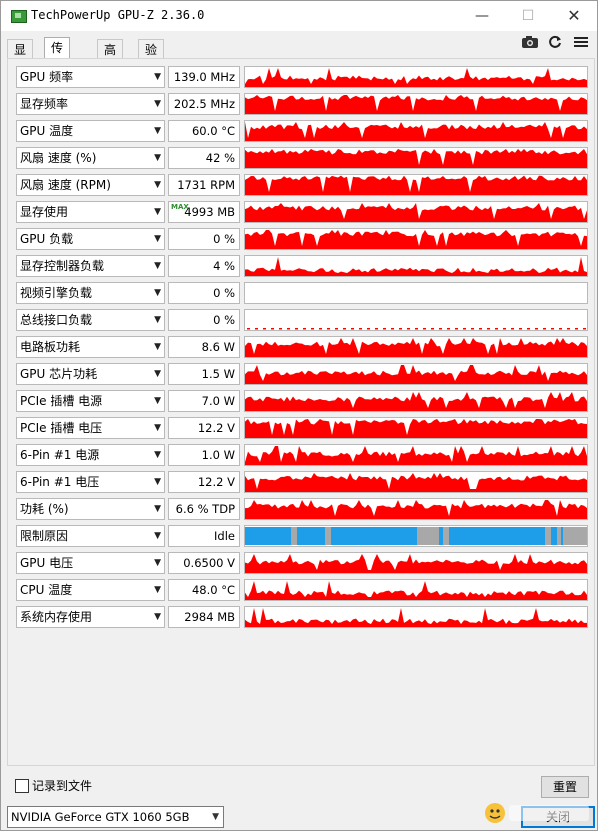  I want to click on sensor-row: 显存使用 ▼ MAX 4993 MB, so click(302, 212).